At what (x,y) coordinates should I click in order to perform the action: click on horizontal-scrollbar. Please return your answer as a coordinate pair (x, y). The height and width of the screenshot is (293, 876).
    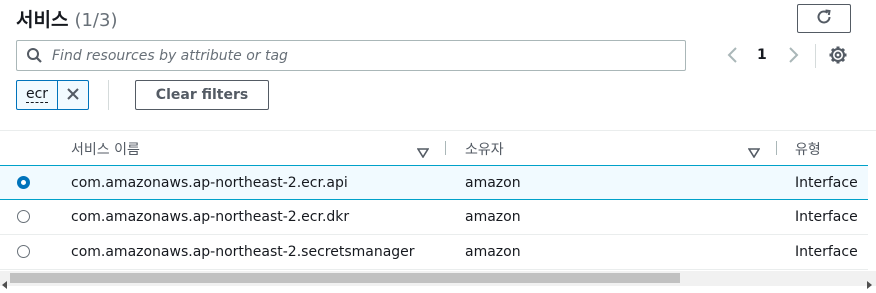
    Looking at the image, I should click on (438, 280).